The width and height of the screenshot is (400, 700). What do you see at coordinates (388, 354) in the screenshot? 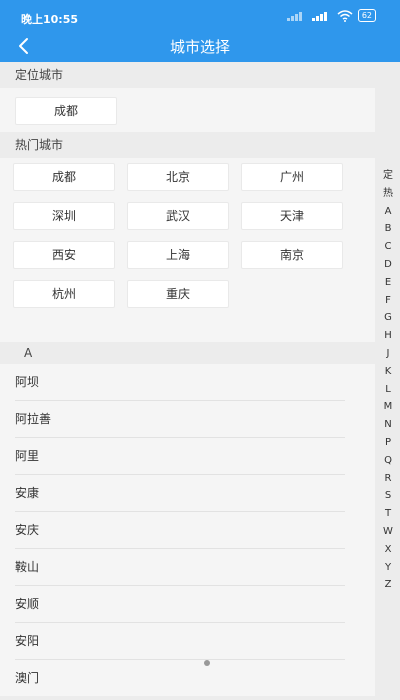
I see `index-letter: J` at bounding box center [388, 354].